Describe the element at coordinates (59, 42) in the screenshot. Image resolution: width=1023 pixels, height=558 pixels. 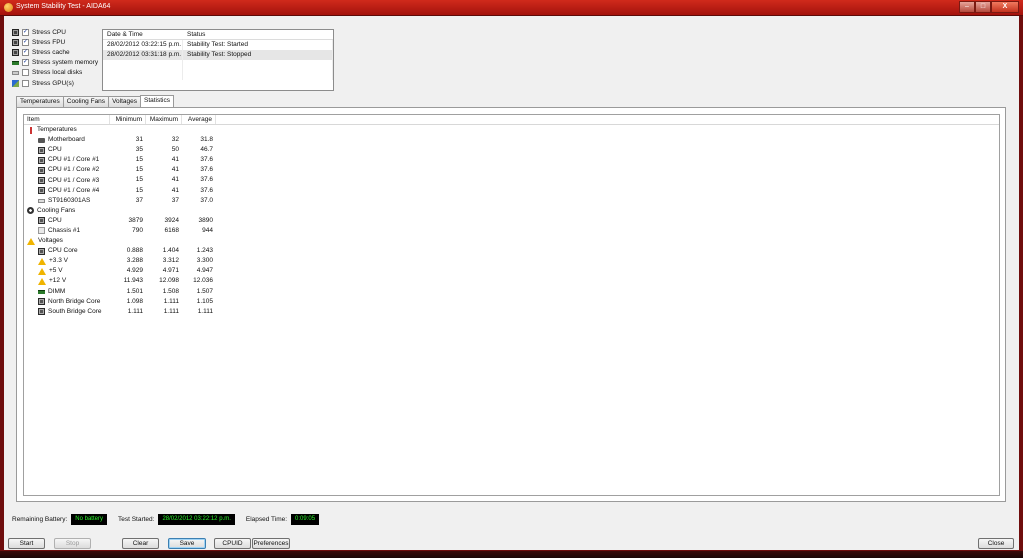
I see `stress-fpu-option: ✓ Stress FPU` at that location.